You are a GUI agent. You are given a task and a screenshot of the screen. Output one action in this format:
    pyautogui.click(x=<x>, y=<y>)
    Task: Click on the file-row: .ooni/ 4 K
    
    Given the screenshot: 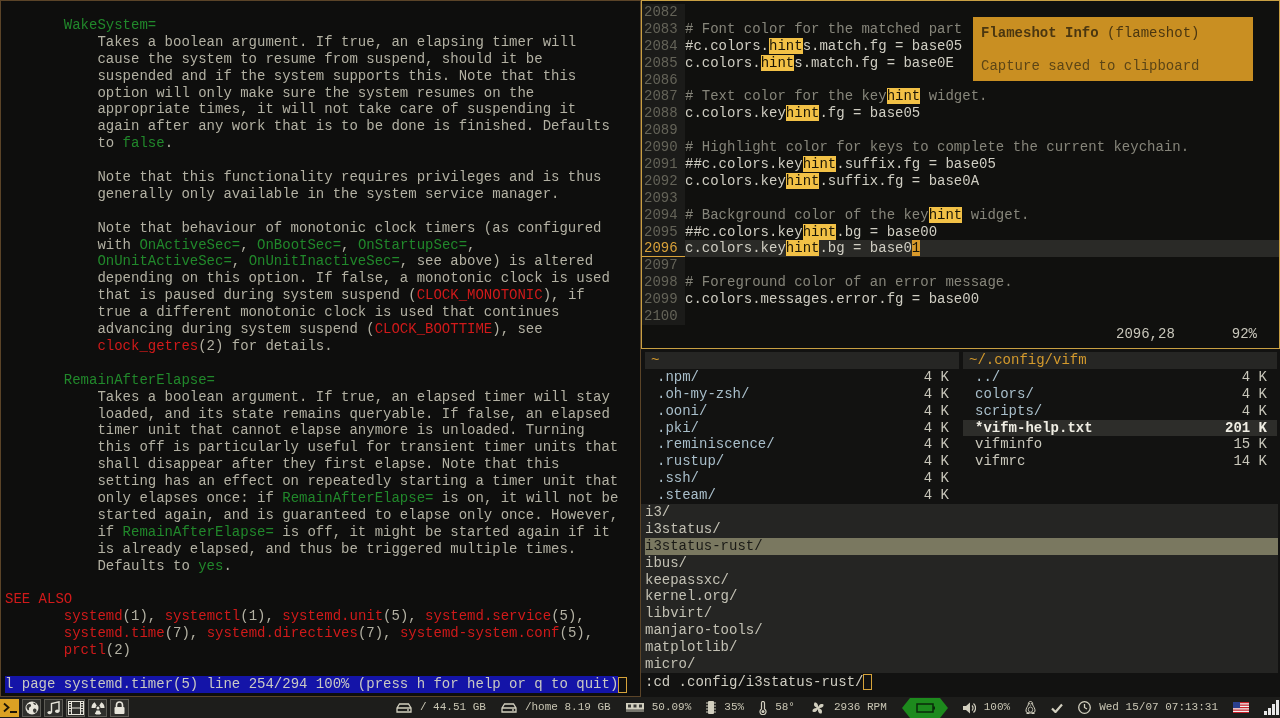 What is the action you would take?
    pyautogui.click(x=802, y=411)
    